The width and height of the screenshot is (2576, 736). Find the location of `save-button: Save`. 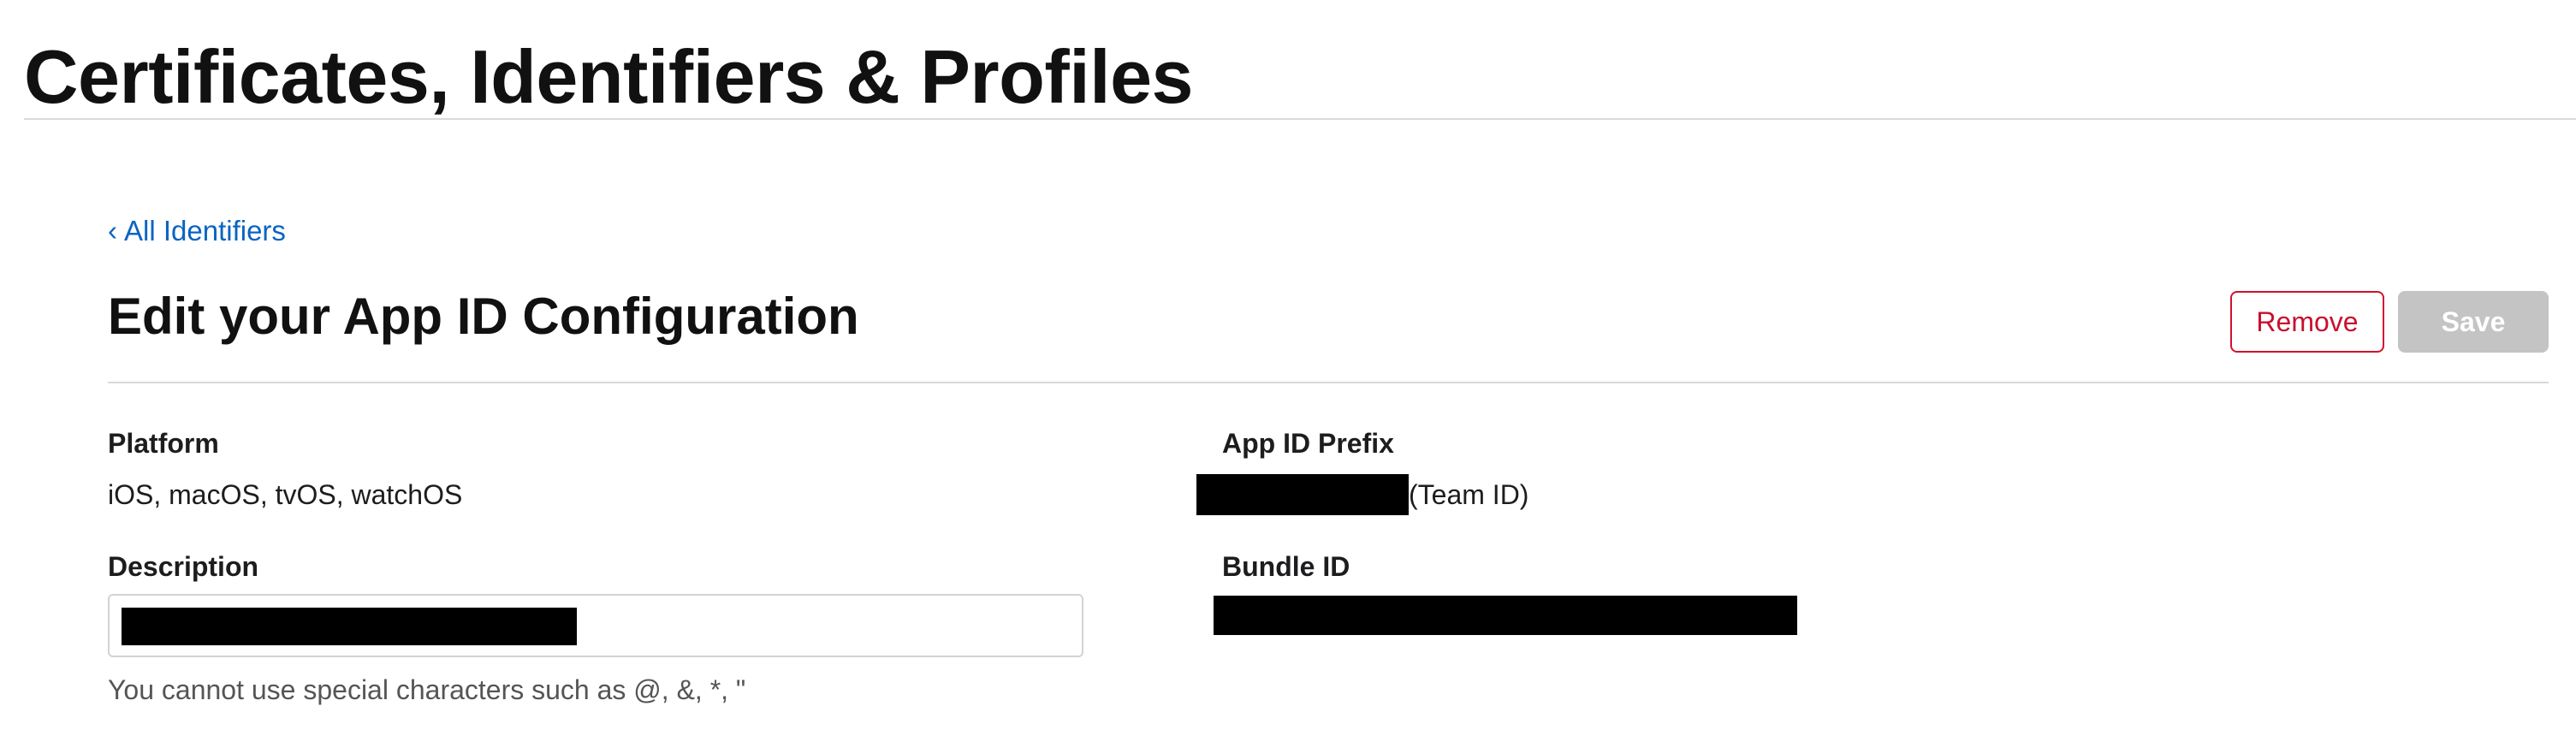

save-button: Save is located at coordinates (2473, 322).